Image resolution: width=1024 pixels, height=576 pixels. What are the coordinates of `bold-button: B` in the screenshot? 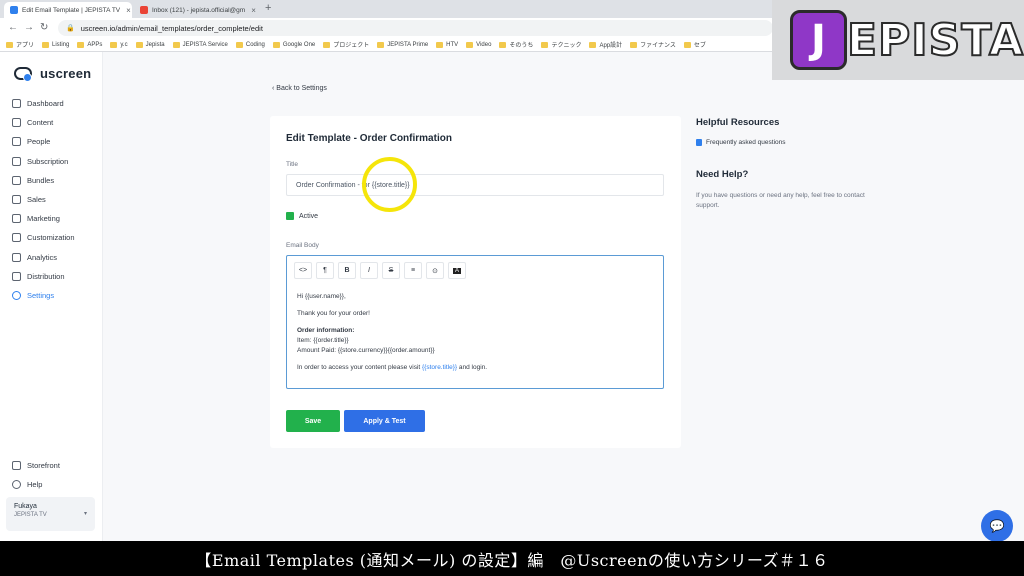 It's located at (347, 270).